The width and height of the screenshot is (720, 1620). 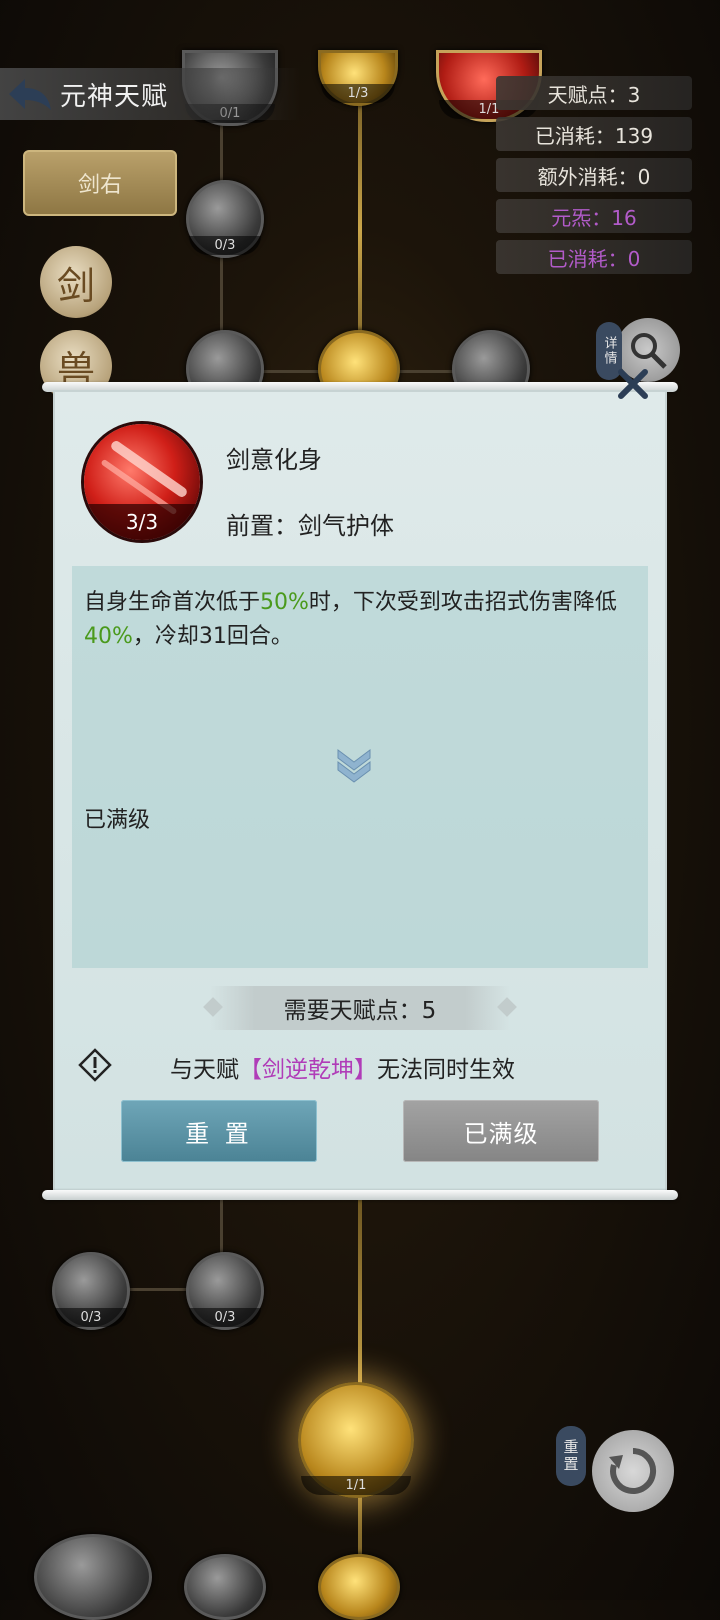 What do you see at coordinates (274, 460) in the screenshot?
I see `skill-name: 剑意化身` at bounding box center [274, 460].